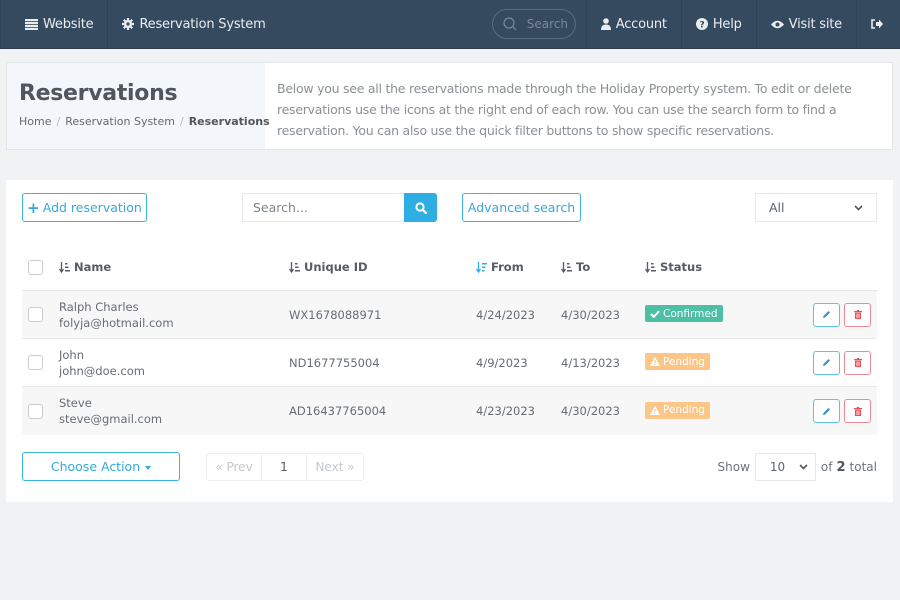  I want to click on advanced-search-label: Advanced search, so click(521, 207).